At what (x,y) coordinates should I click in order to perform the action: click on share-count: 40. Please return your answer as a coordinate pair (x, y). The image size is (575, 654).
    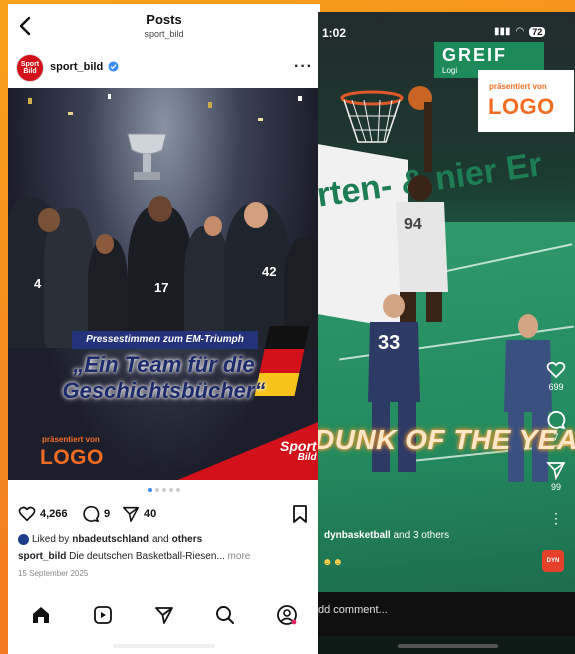
    Looking at the image, I should click on (150, 514).